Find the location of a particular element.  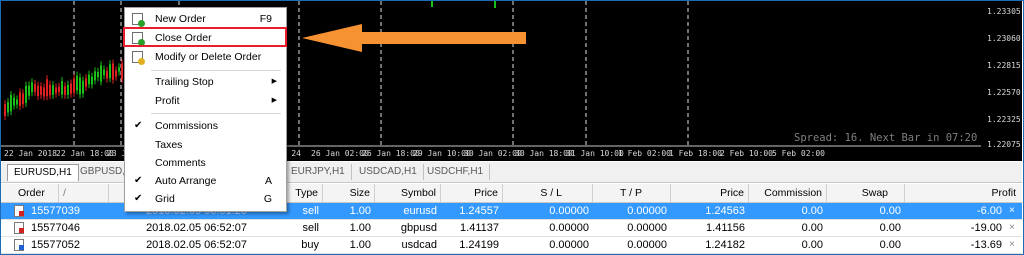

menu-item-comments: Comments is located at coordinates (204, 163).